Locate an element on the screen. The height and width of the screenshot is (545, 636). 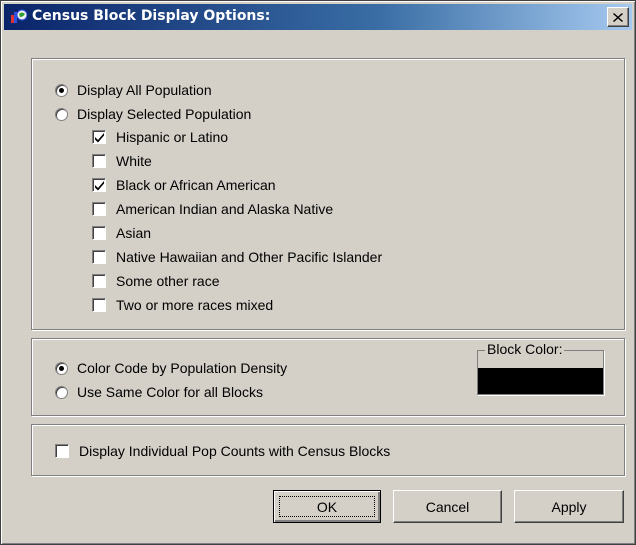
same-color-all-blocks-radio: Use Same Color for all Blocks is located at coordinates (159, 392).